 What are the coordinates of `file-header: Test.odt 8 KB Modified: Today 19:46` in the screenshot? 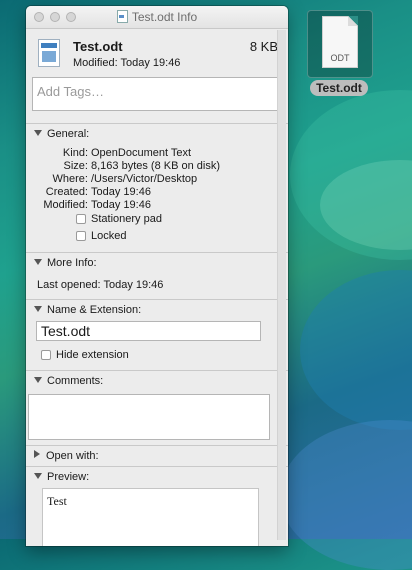 It's located at (157, 53).